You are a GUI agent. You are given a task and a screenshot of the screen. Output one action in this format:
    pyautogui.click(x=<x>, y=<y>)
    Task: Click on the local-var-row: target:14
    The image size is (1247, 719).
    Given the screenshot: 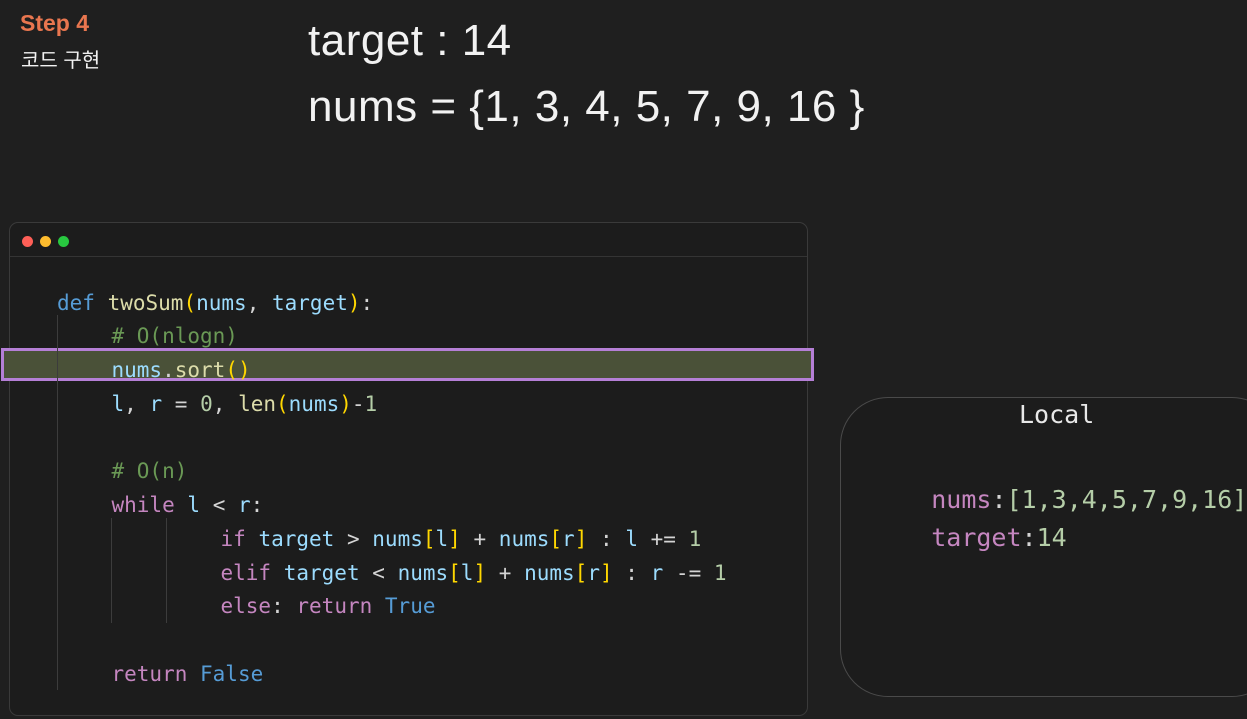 What is the action you would take?
    pyautogui.click(x=999, y=537)
    